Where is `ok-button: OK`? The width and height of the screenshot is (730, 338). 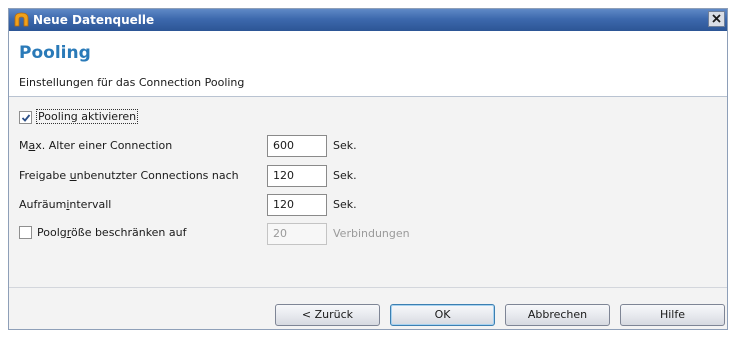 ok-button: OK is located at coordinates (442, 315).